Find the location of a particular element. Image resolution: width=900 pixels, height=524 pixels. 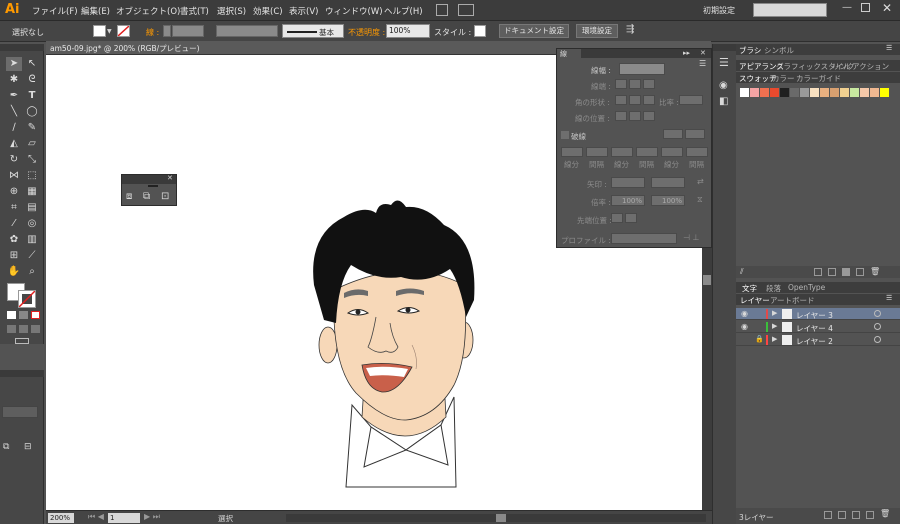

stroke-color-icon is located at coordinates (27, 299).